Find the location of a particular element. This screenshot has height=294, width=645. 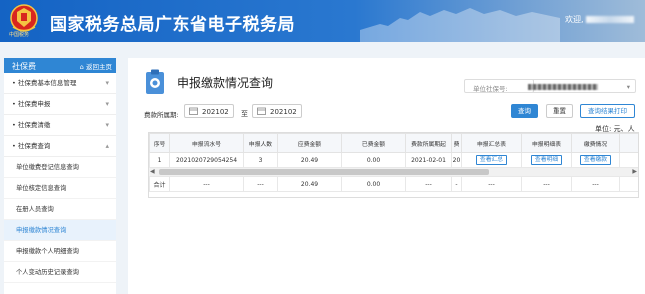

date-from-input: 202102 is located at coordinates (209, 111).